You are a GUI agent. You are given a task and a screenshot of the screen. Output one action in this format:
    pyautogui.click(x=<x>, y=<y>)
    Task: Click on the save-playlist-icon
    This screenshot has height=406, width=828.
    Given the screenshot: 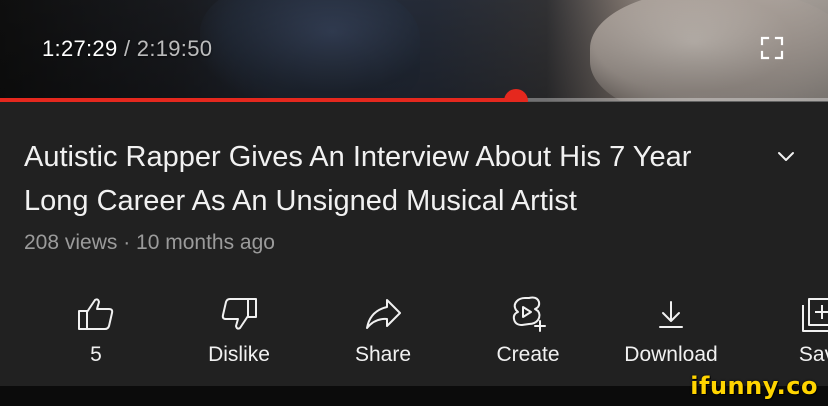 What is the action you would take?
    pyautogui.click(x=815, y=315)
    